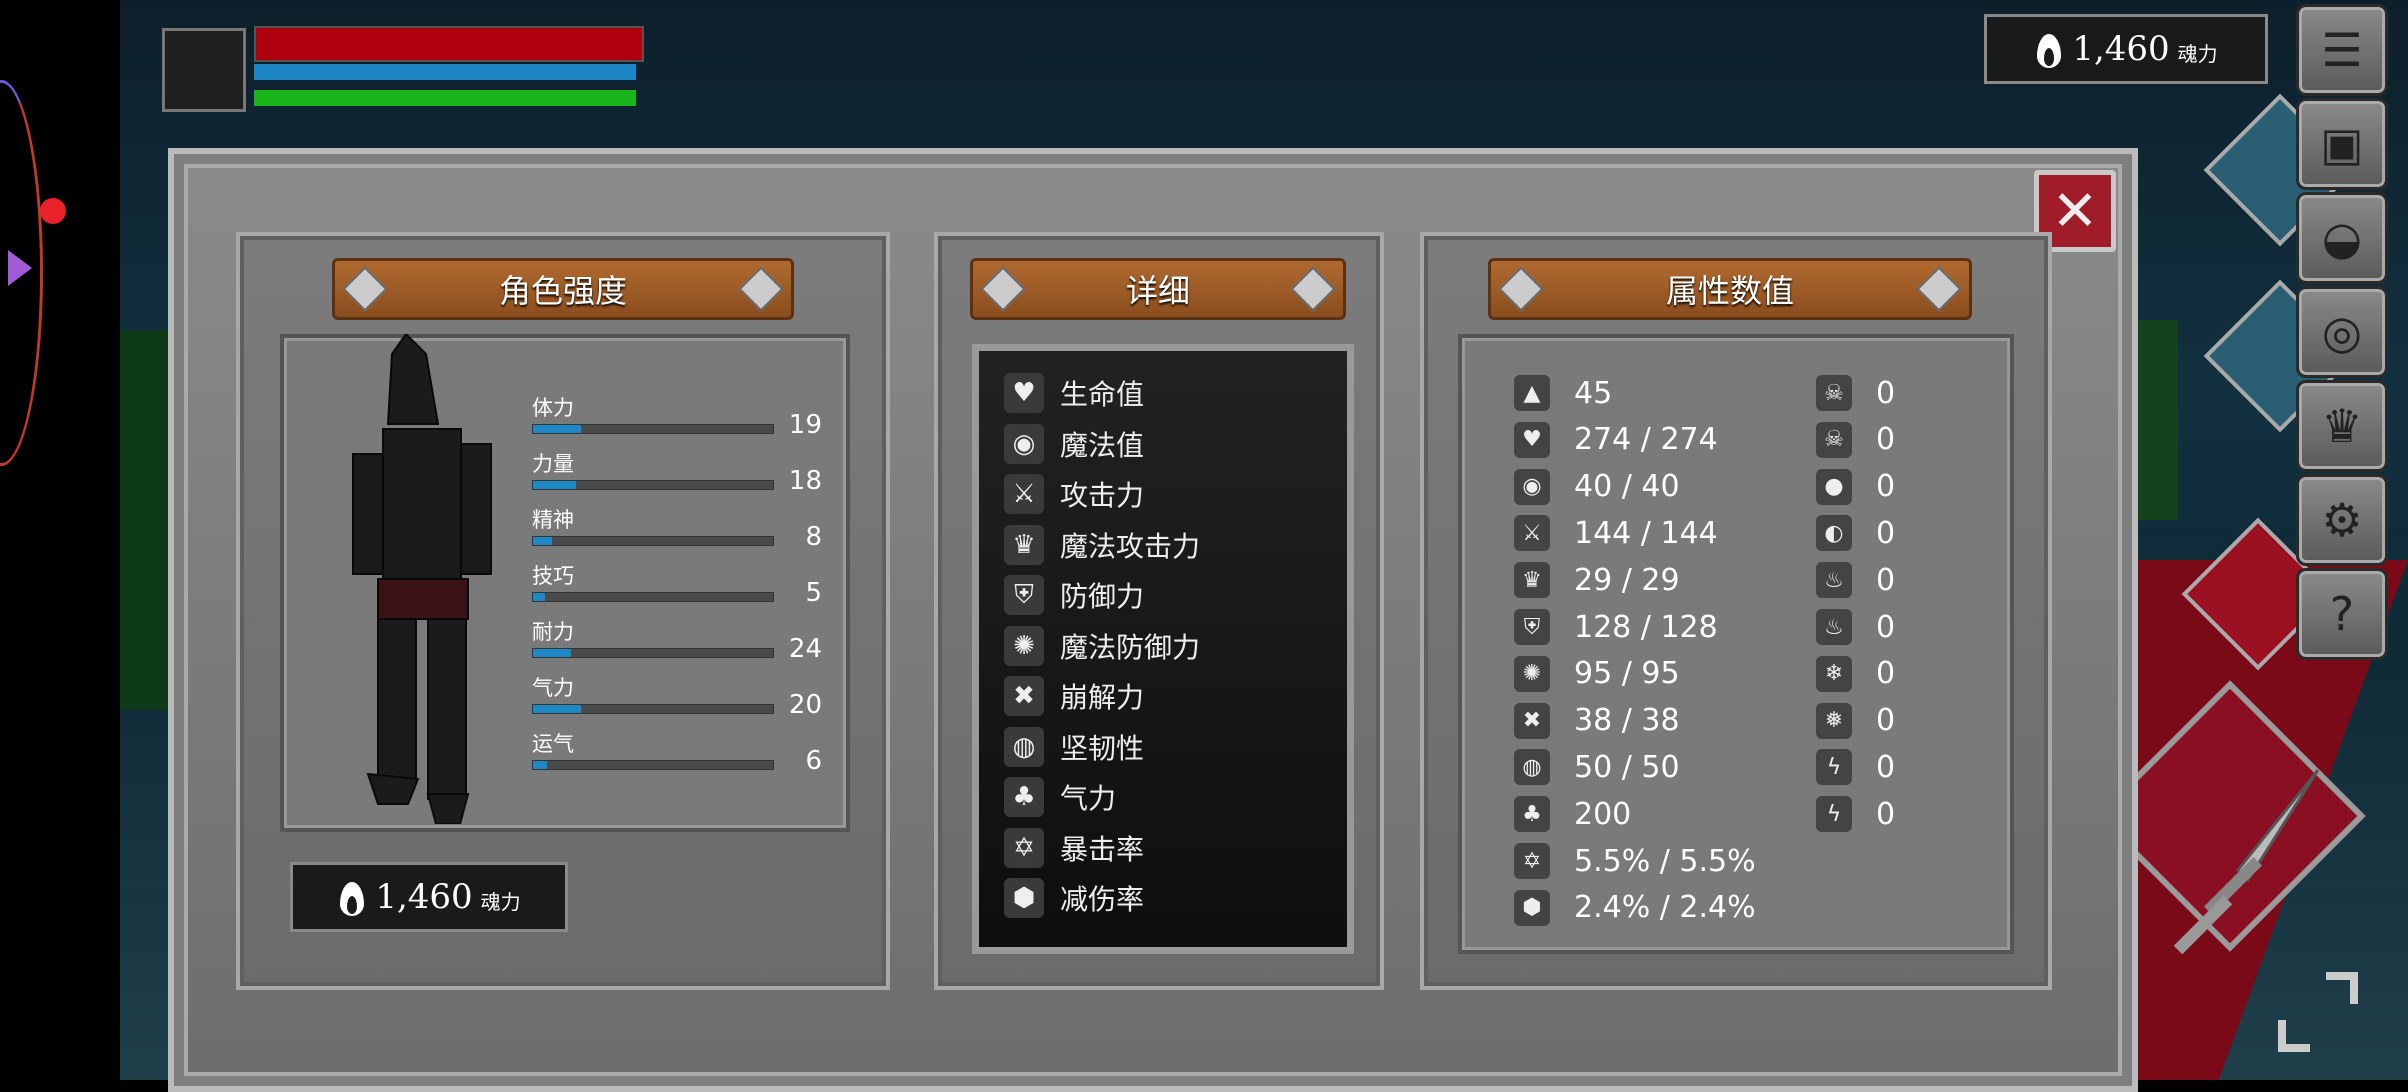  I want to click on attribute-row: ⬢ 2.4% / 2.4%, so click(1635, 908).